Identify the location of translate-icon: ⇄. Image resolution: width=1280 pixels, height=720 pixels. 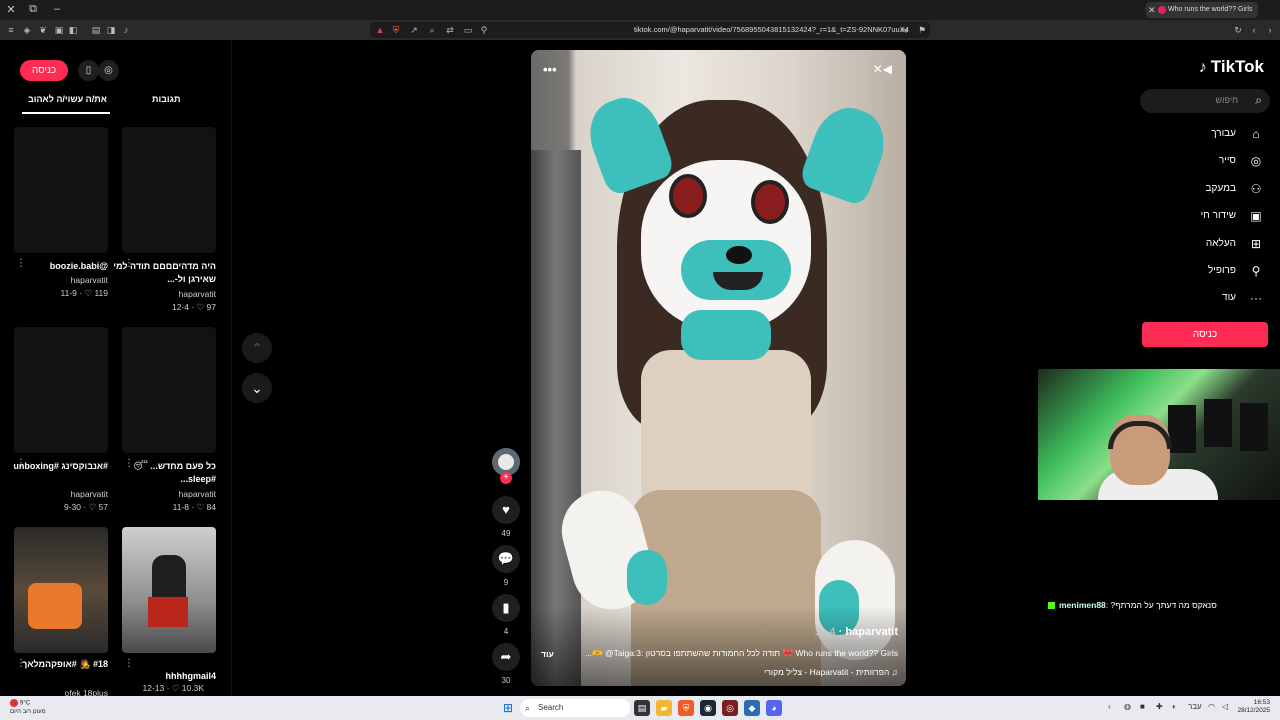
(450, 30).